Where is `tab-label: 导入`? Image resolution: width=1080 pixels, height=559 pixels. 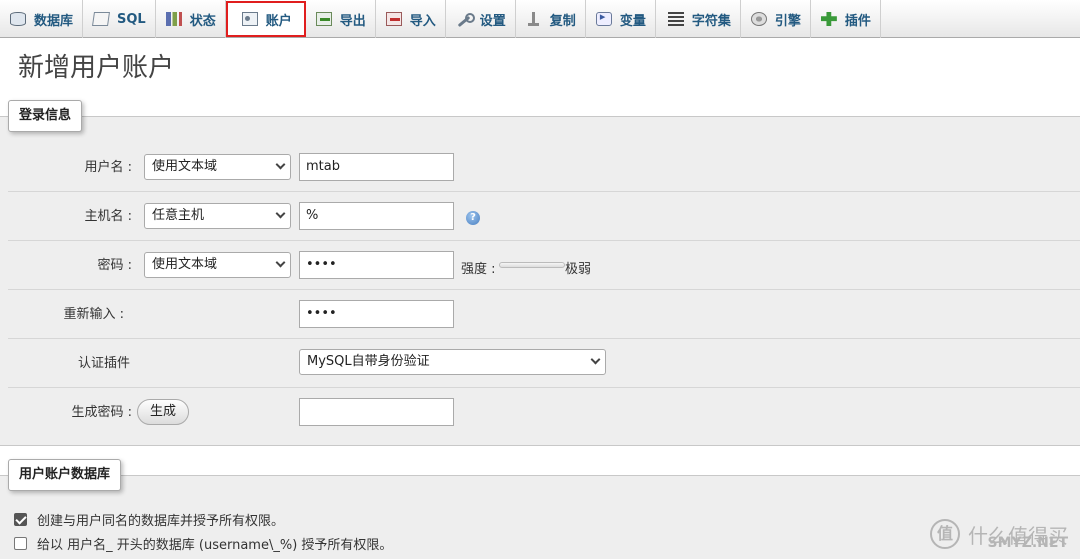 tab-label: 导入 is located at coordinates (422, 21).